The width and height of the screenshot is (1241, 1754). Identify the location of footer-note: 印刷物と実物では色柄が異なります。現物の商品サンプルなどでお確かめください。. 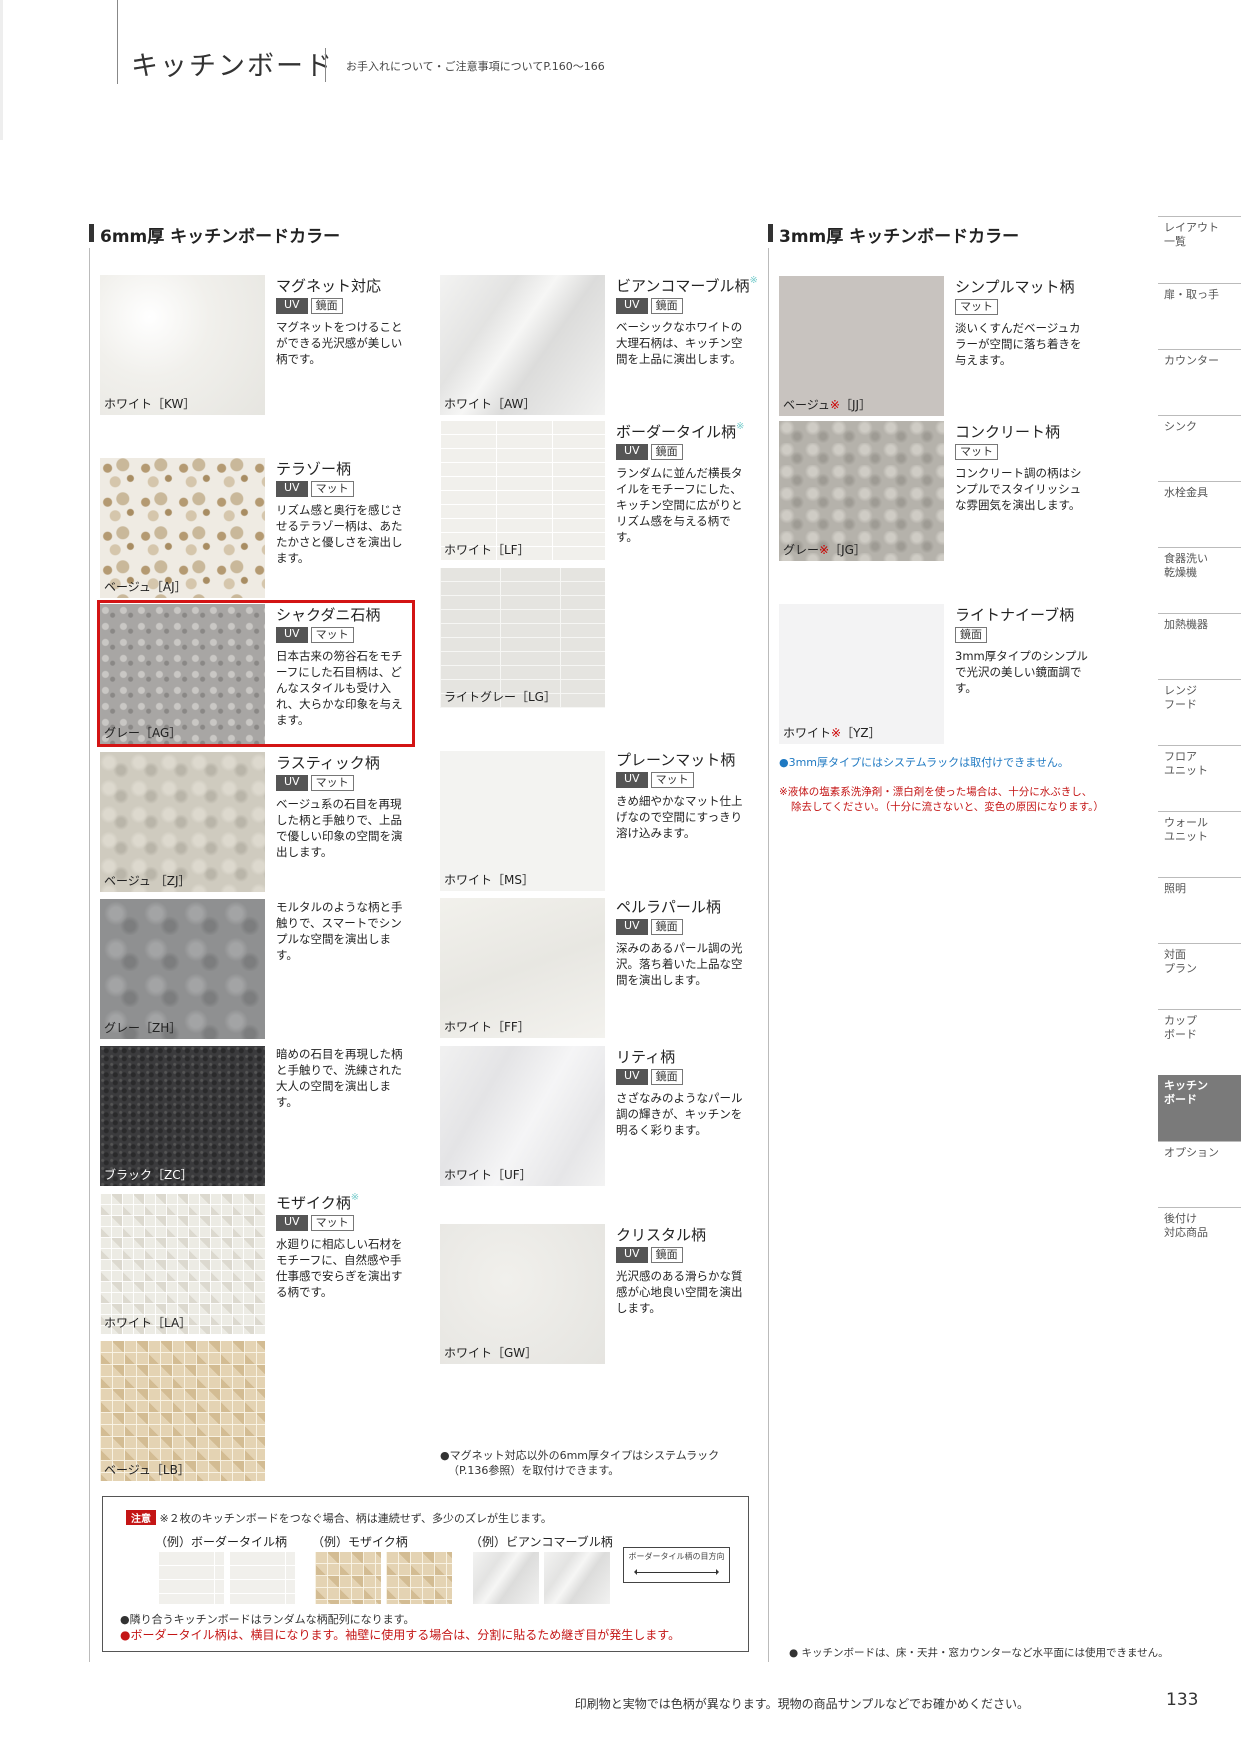
(801, 1704).